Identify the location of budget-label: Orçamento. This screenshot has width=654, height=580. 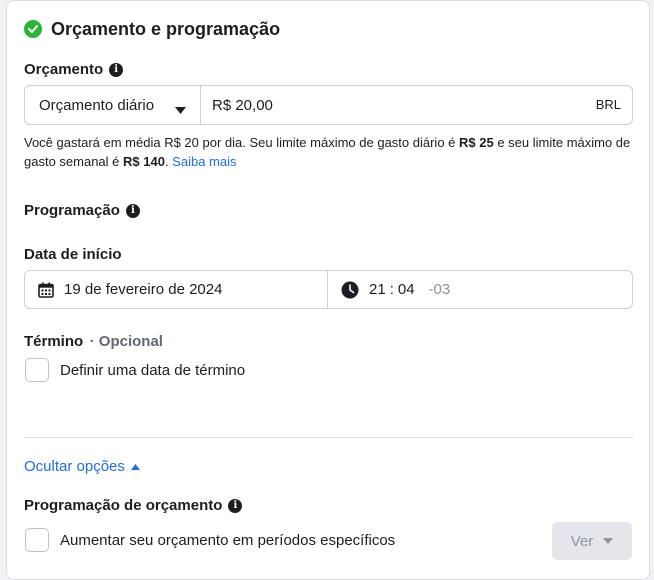
(64, 69).